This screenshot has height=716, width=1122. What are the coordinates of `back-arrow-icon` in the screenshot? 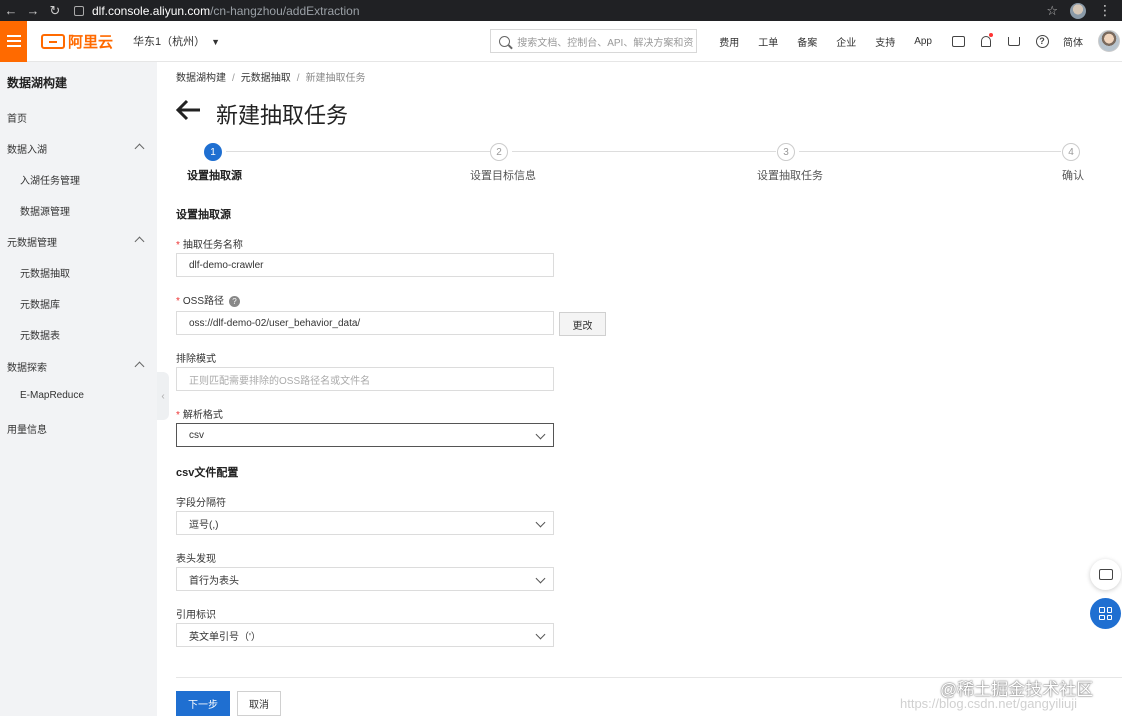 It's located at (188, 110).